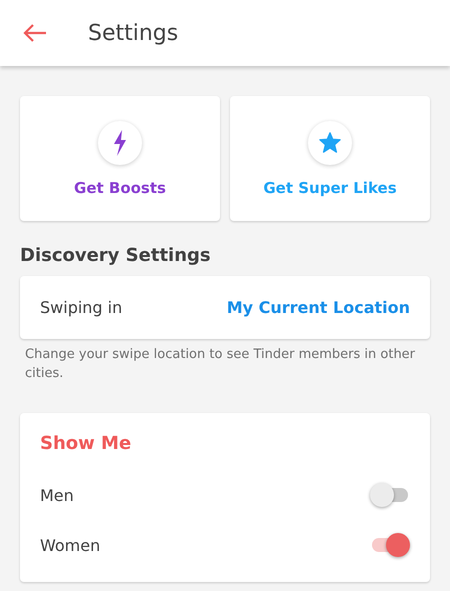 The height and width of the screenshot is (591, 450). Describe the element at coordinates (133, 33) in the screenshot. I see `page-title: Settings` at that location.